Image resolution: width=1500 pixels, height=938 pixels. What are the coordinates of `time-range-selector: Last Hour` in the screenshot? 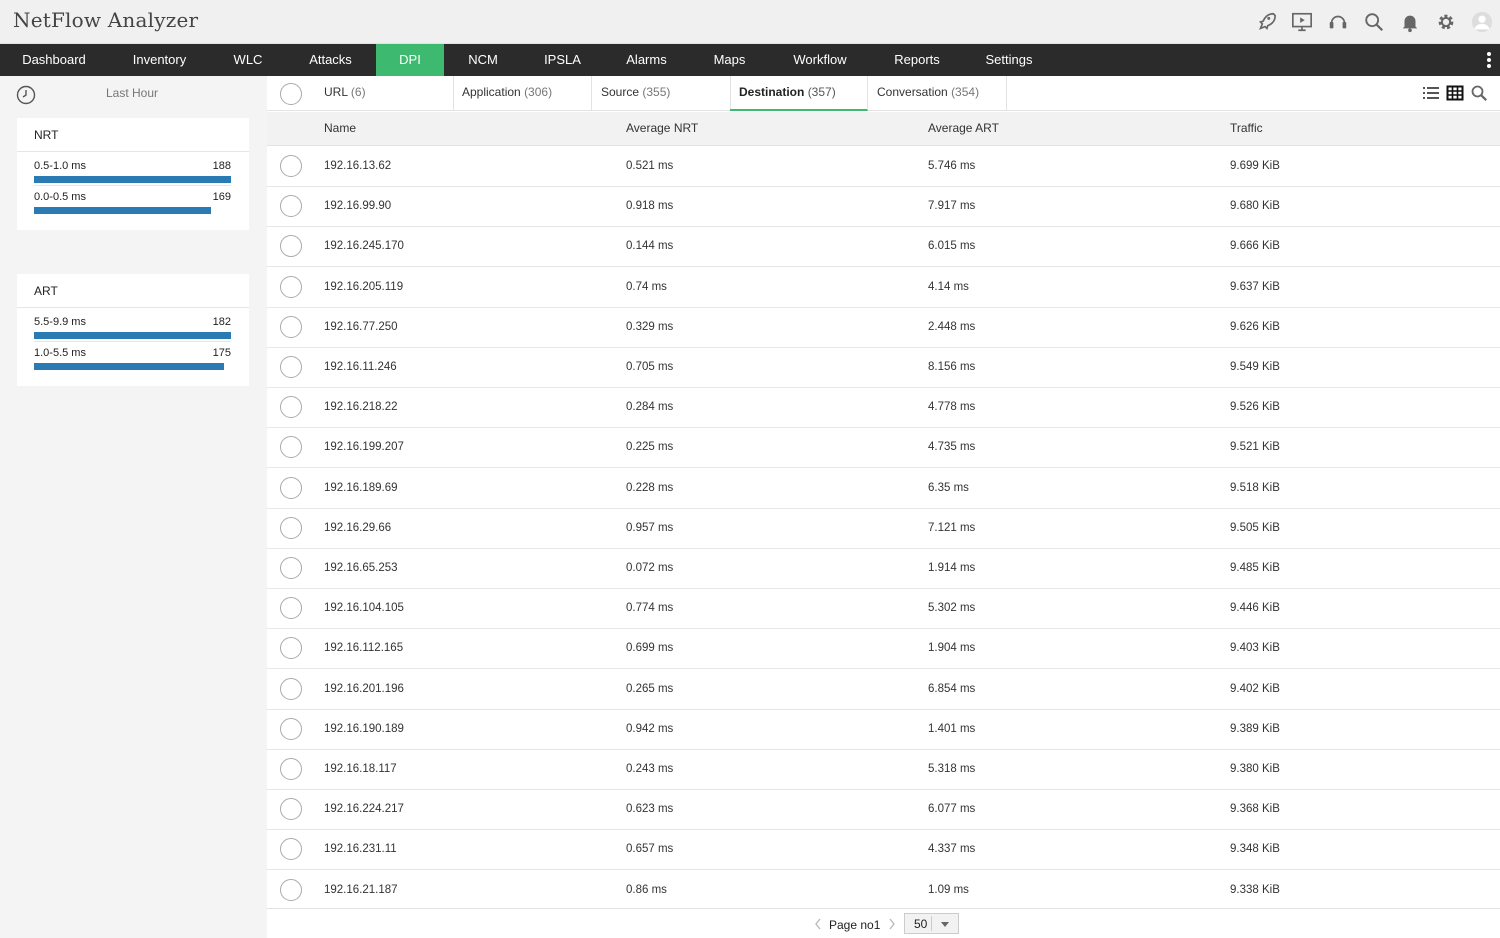 It's located at (133, 93).